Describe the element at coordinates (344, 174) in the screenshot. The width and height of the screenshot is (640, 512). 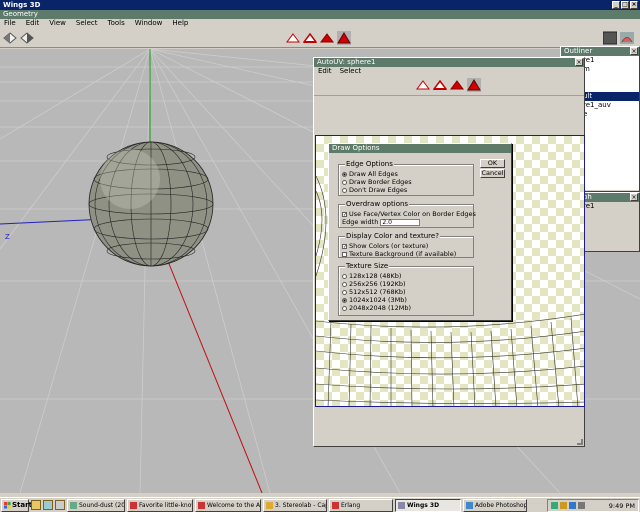
I see `draw-all-edges-radio` at that location.